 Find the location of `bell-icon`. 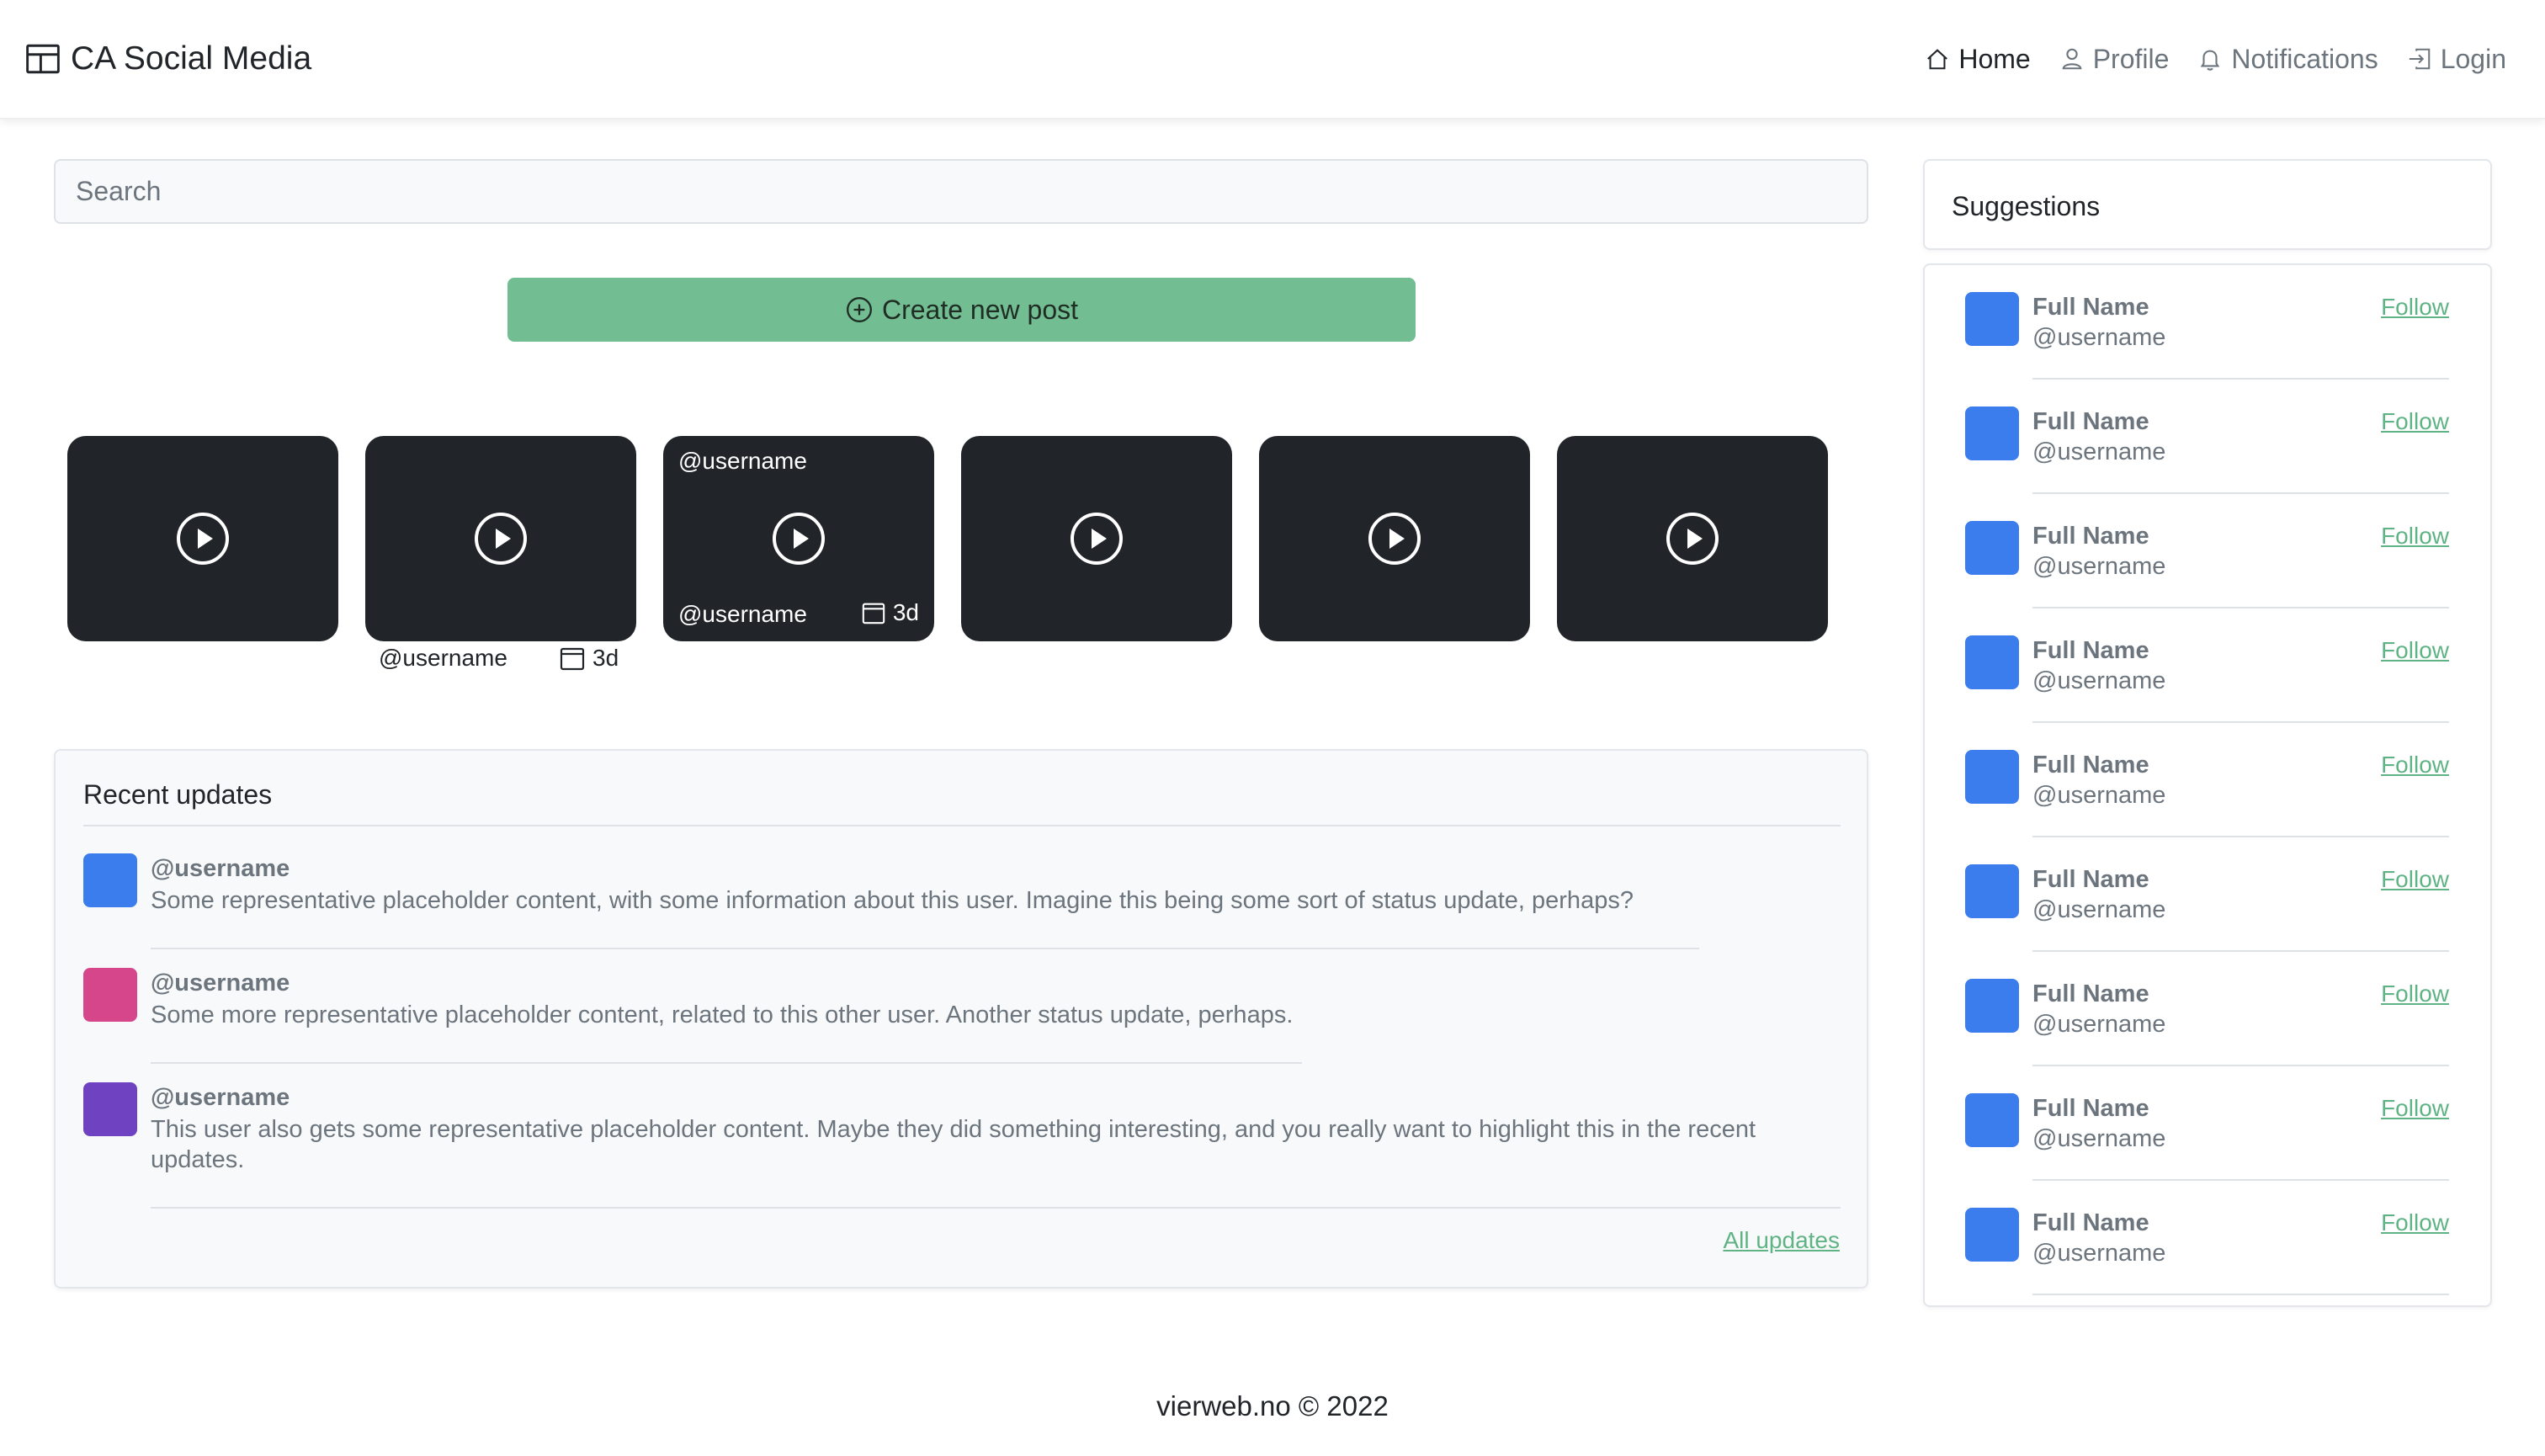

bell-icon is located at coordinates (2210, 61).